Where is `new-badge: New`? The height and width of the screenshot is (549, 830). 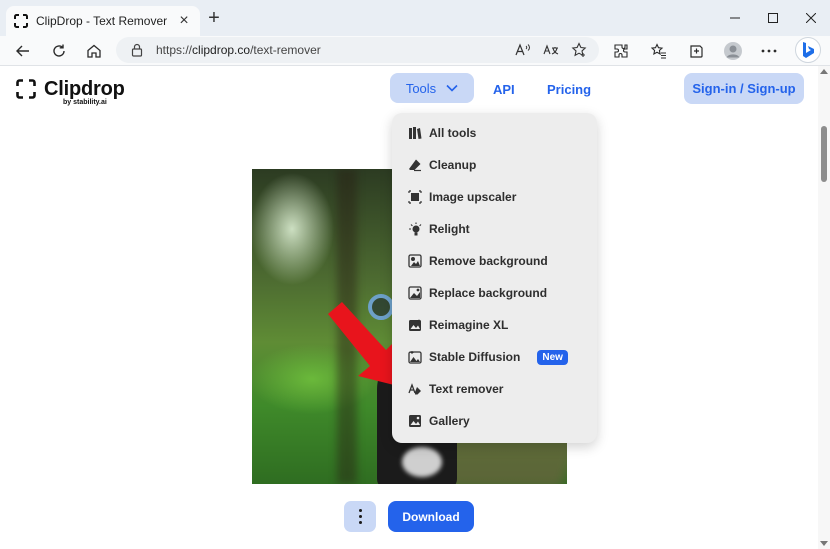
new-badge: New is located at coordinates (552, 357).